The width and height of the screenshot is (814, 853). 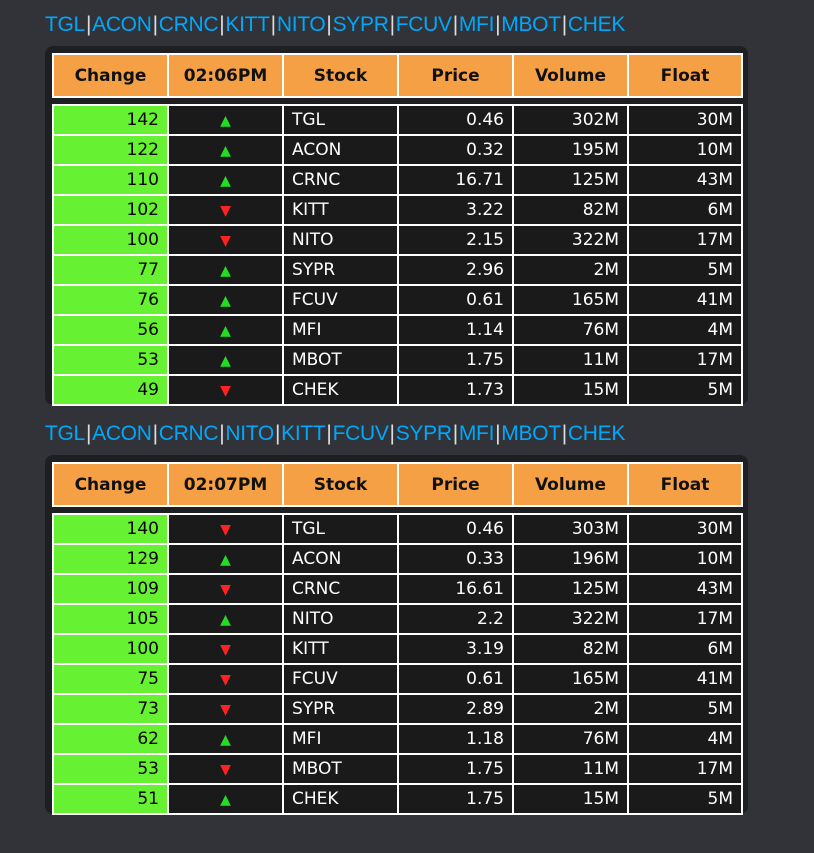 What do you see at coordinates (110, 529) in the screenshot?
I see `change-cell: 140` at bounding box center [110, 529].